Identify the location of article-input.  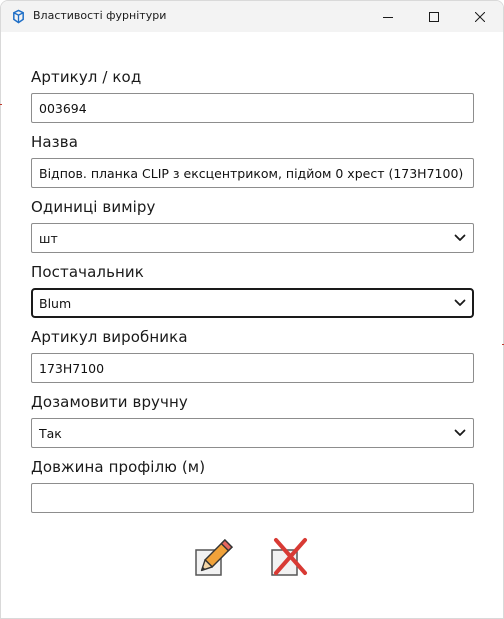
(252, 108).